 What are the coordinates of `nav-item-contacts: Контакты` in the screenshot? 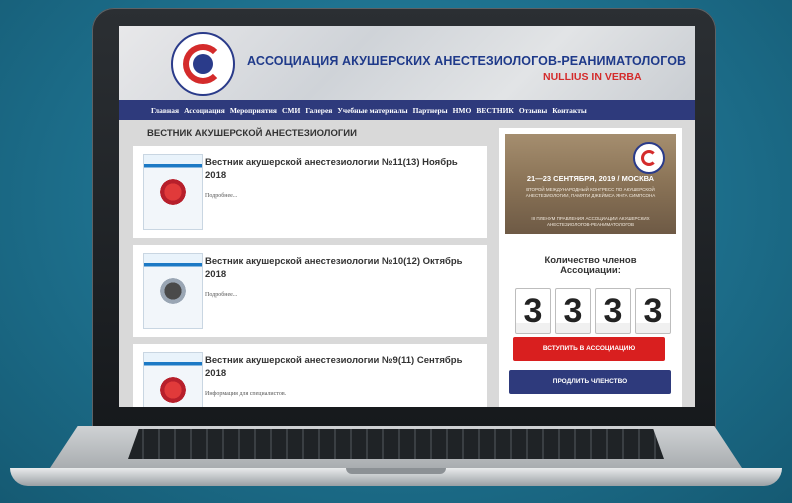 It's located at (569, 110).